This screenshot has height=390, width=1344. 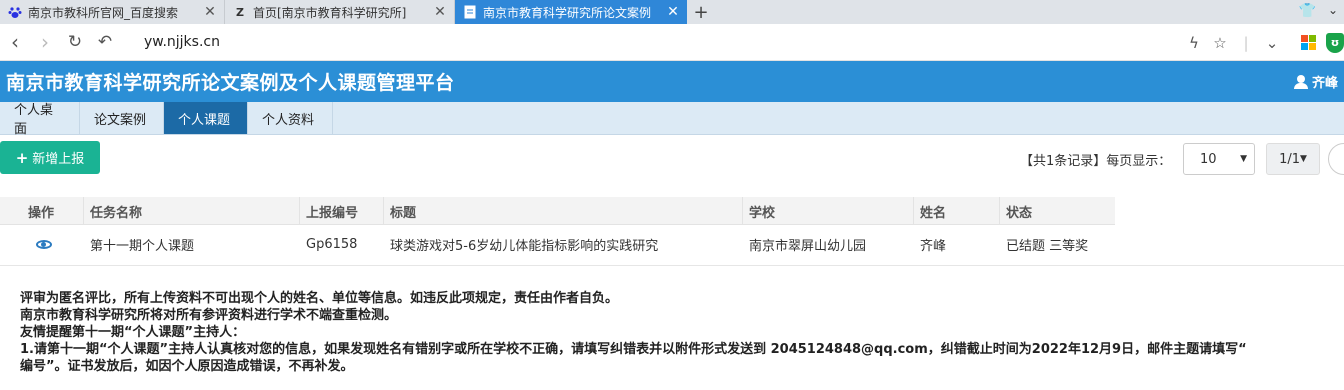 I want to click on browser-tab-active: 南京市教育科学研究所论文案例 ✕, so click(x=571, y=12).